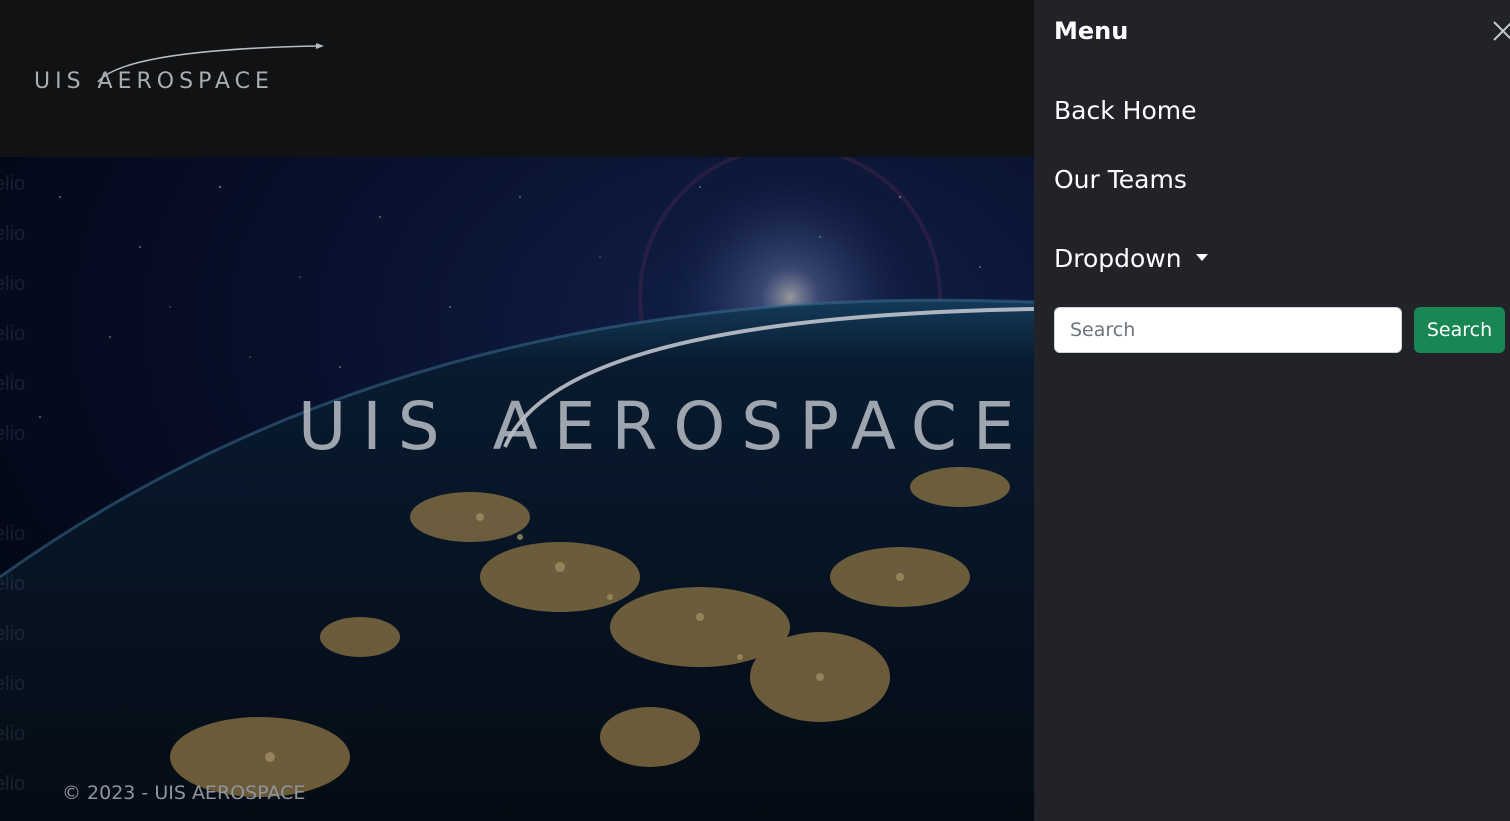 The width and height of the screenshot is (1510, 821). I want to click on brand-logo: UIS AEROSPACE, so click(179, 68).